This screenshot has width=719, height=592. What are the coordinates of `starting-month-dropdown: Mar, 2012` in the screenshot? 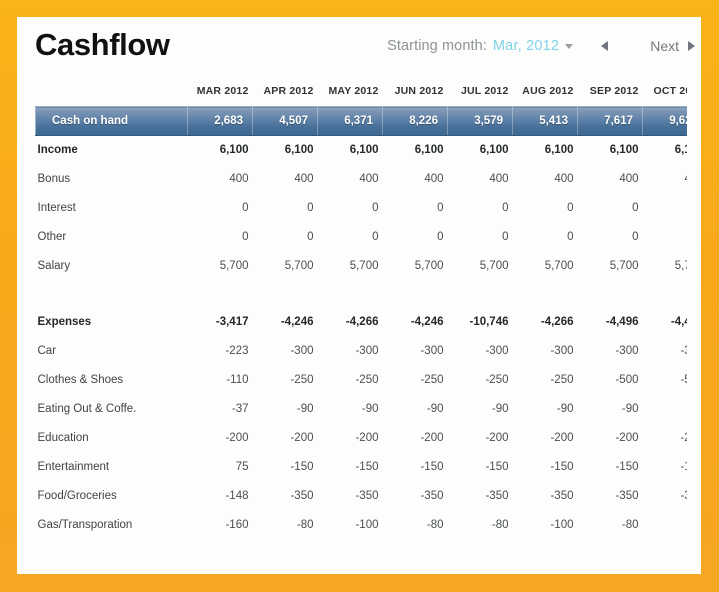 It's located at (533, 46).